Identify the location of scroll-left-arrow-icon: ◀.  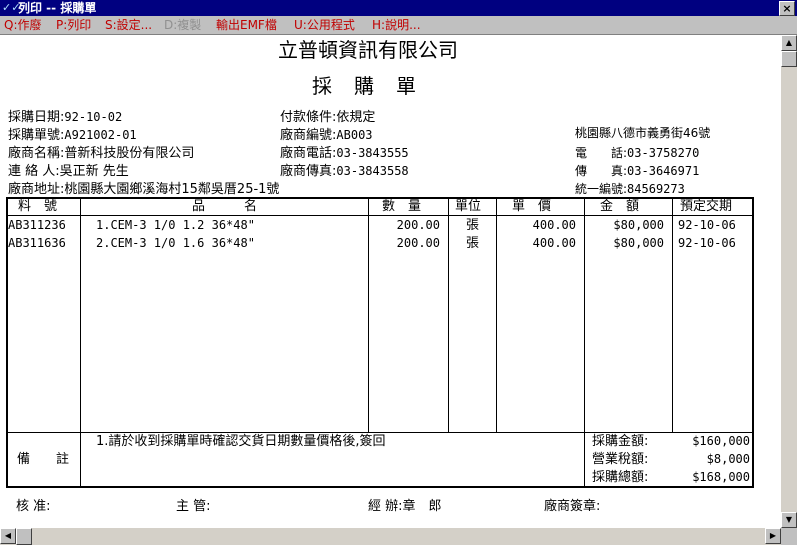
(8, 536).